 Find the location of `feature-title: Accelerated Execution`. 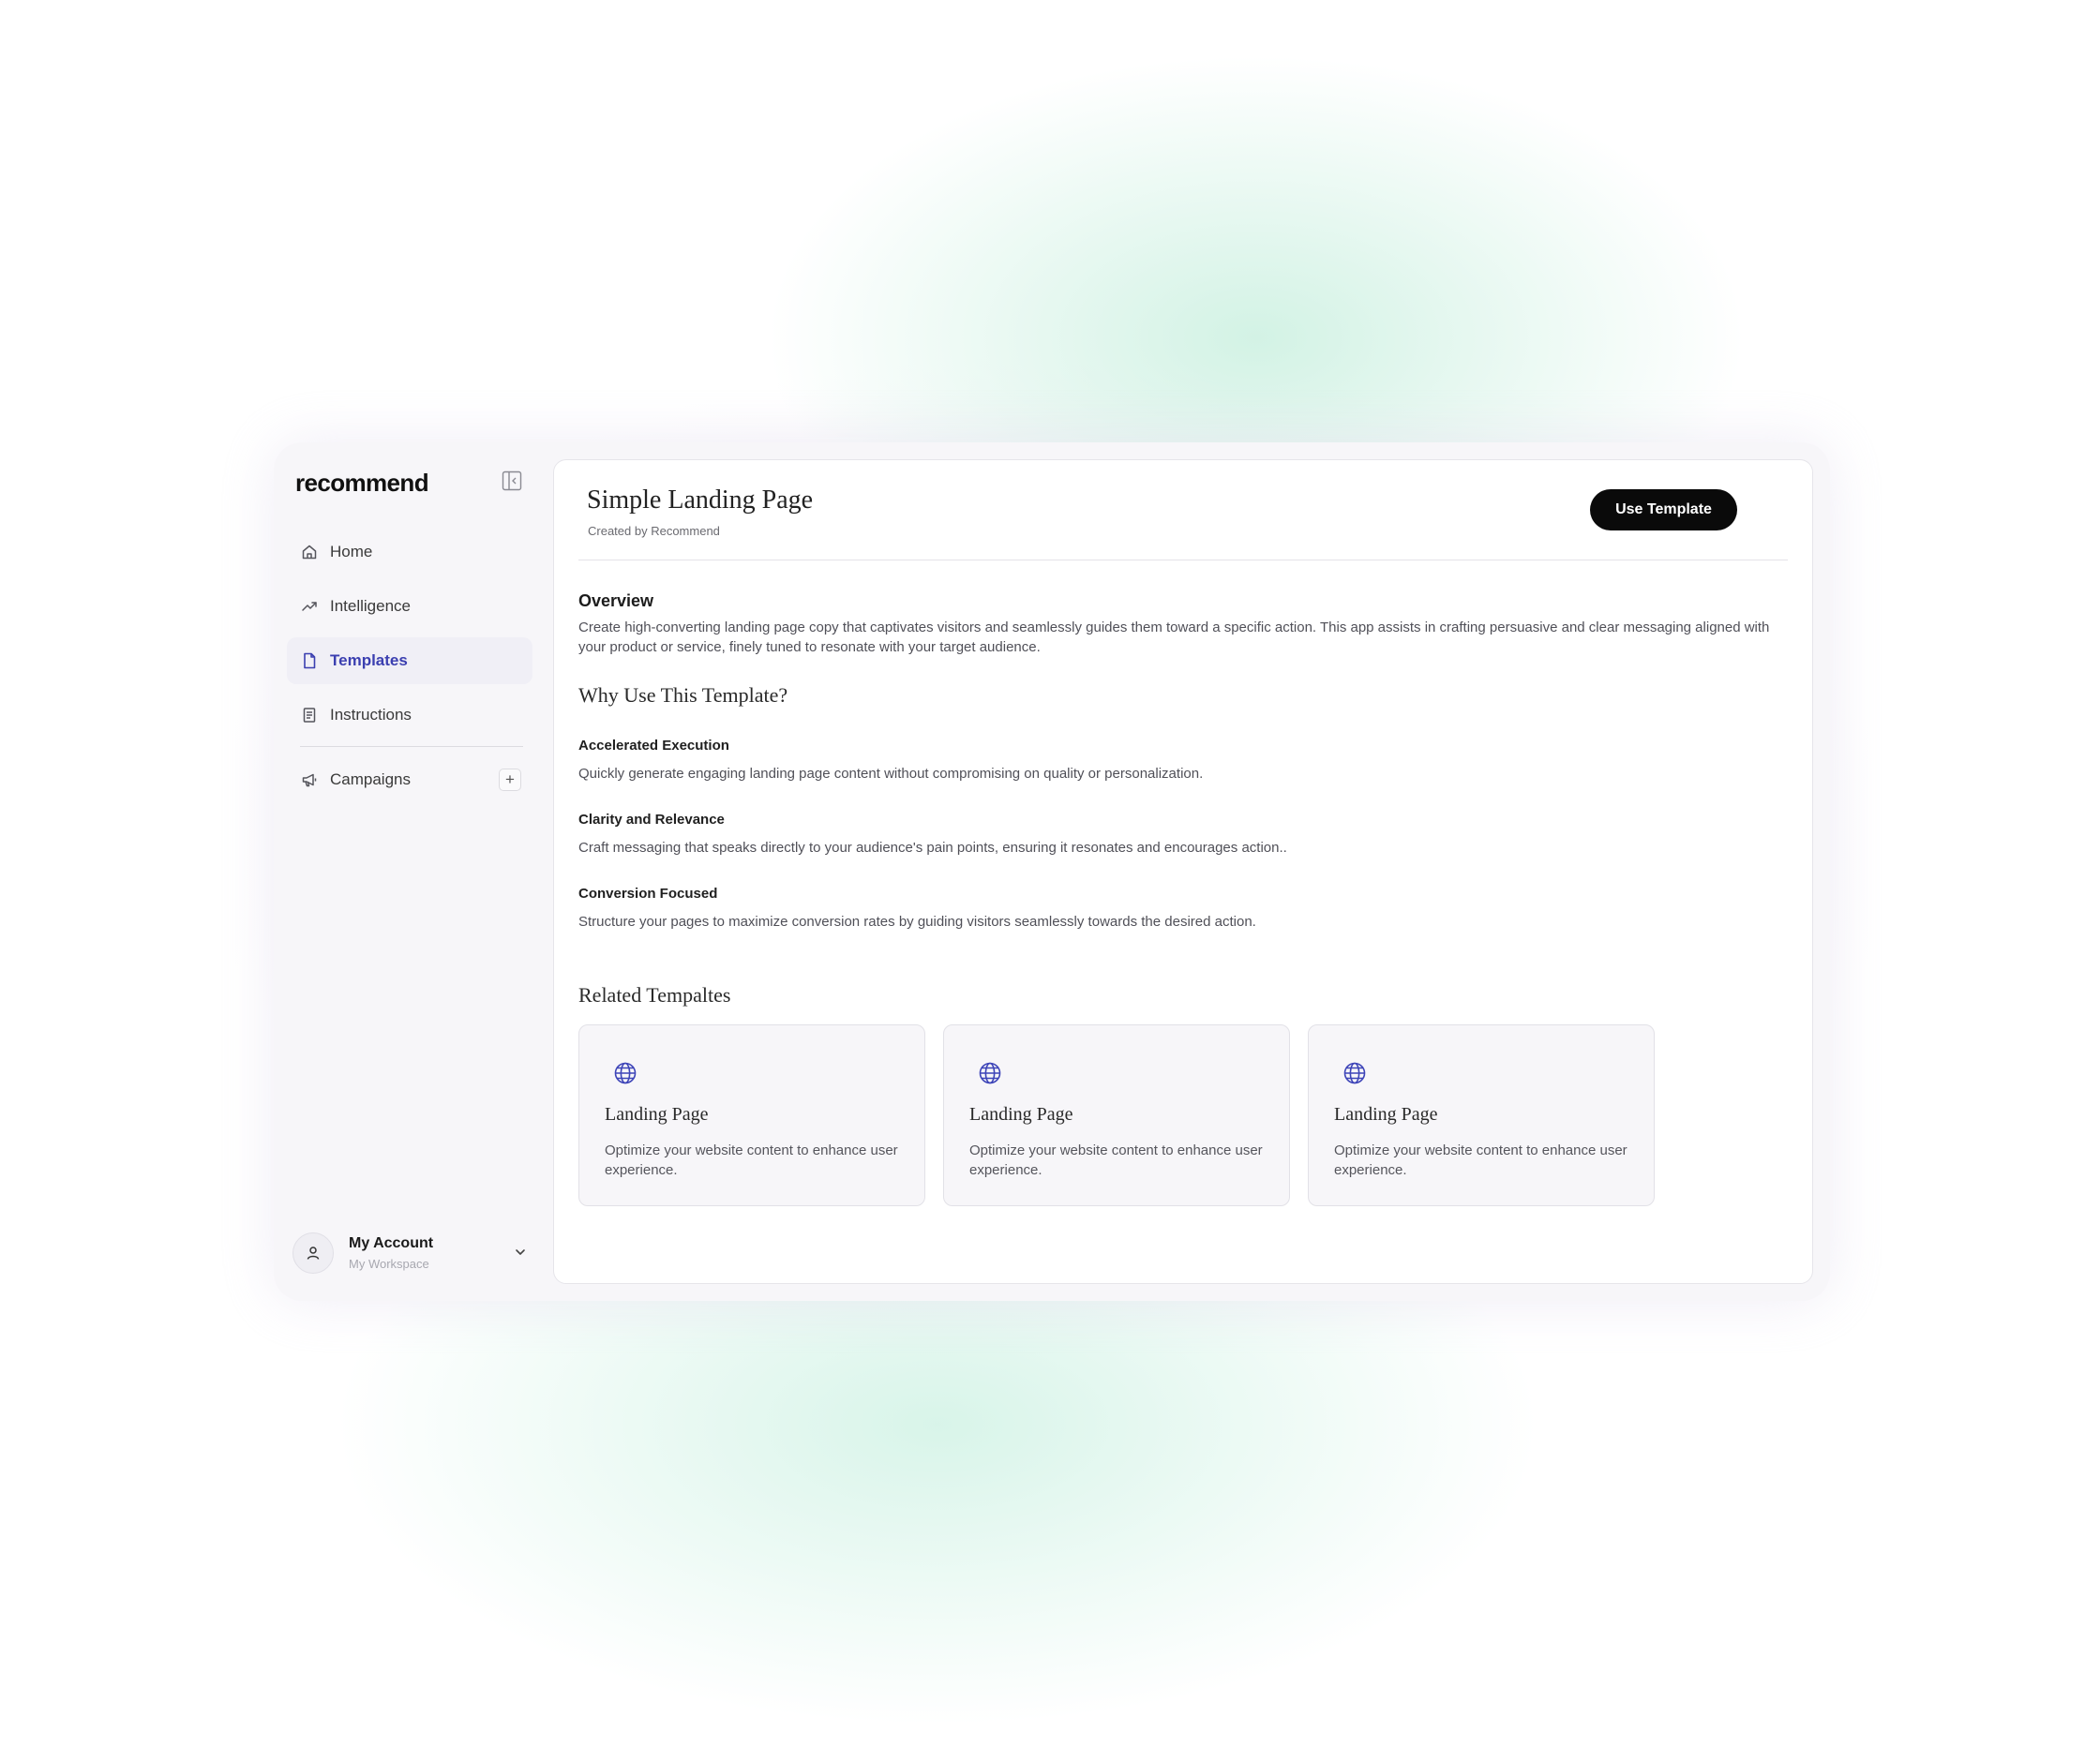

feature-title: Accelerated Execution is located at coordinates (653, 746).